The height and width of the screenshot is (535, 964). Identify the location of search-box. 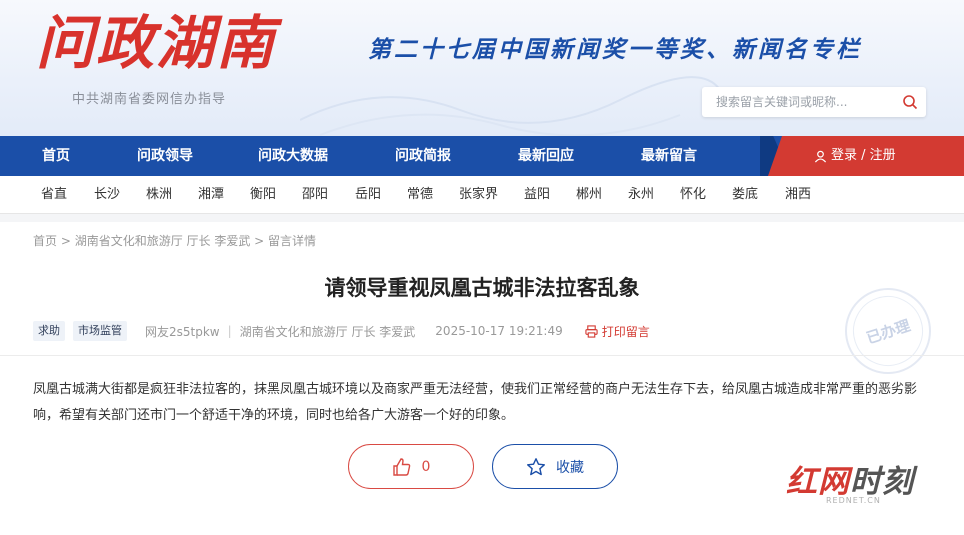
(814, 102).